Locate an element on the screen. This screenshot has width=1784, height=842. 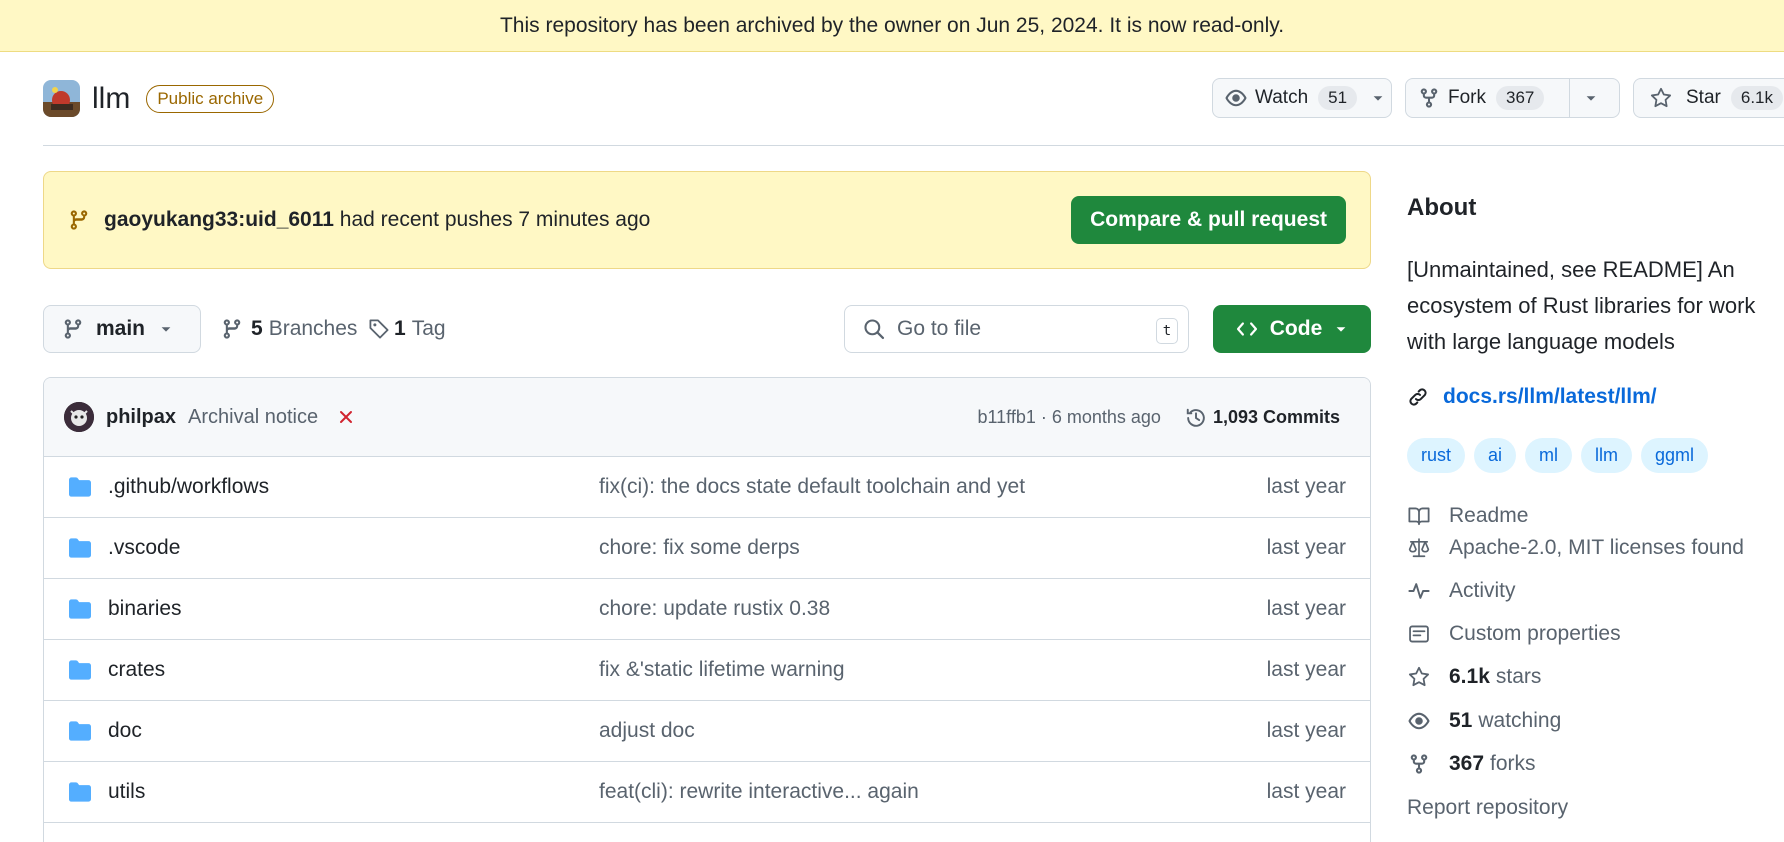
about-title: About is located at coordinates (1442, 207).